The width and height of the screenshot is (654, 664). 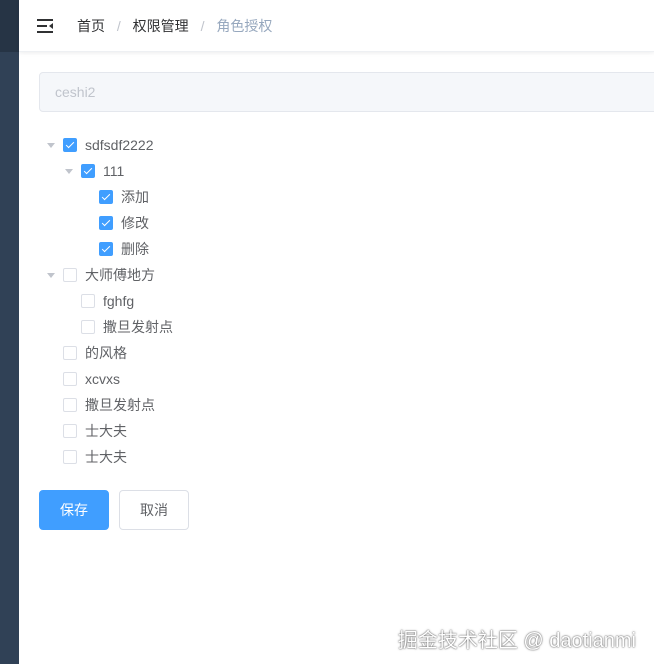 I want to click on save-button: 保存, so click(x=74, y=510).